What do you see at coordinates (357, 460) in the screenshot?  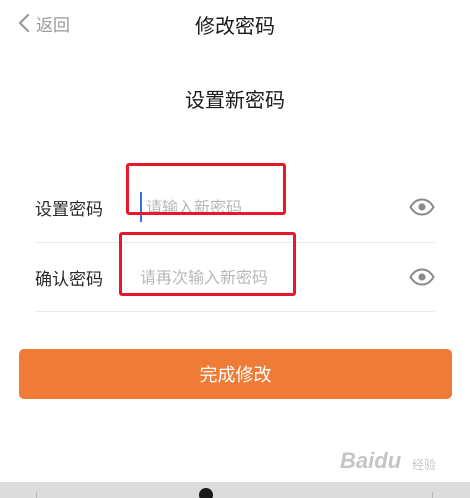 I see `watermark-text: Bai` at bounding box center [357, 460].